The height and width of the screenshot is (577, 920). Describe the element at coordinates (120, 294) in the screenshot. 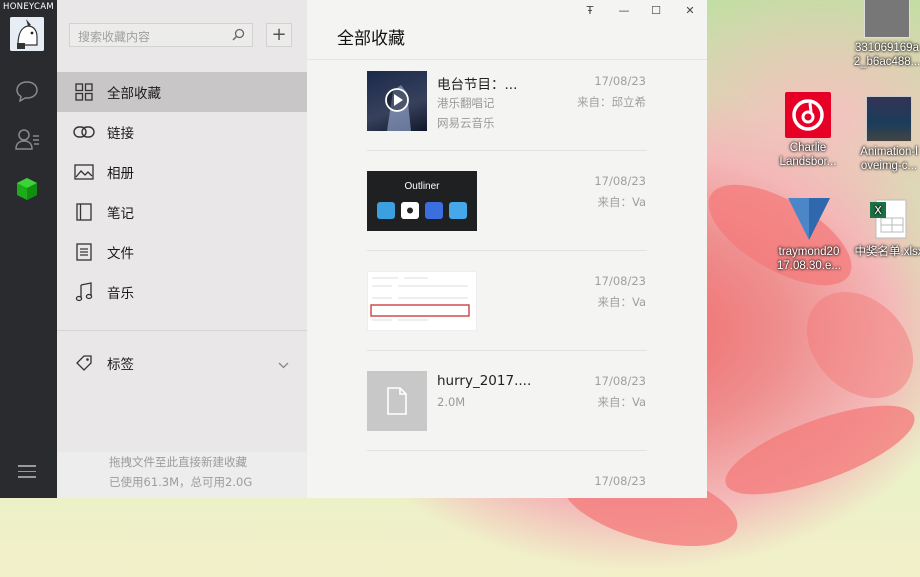

I see `sidebar-item-label: 音乐` at that location.